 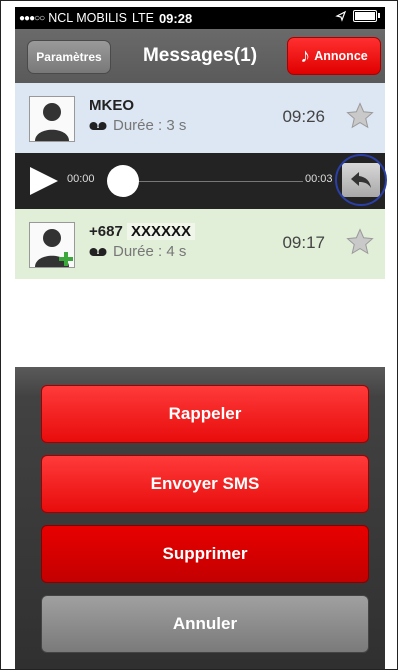 What do you see at coordinates (32, 18) in the screenshot?
I see `signal-dots-icon: ●●●○○` at bounding box center [32, 18].